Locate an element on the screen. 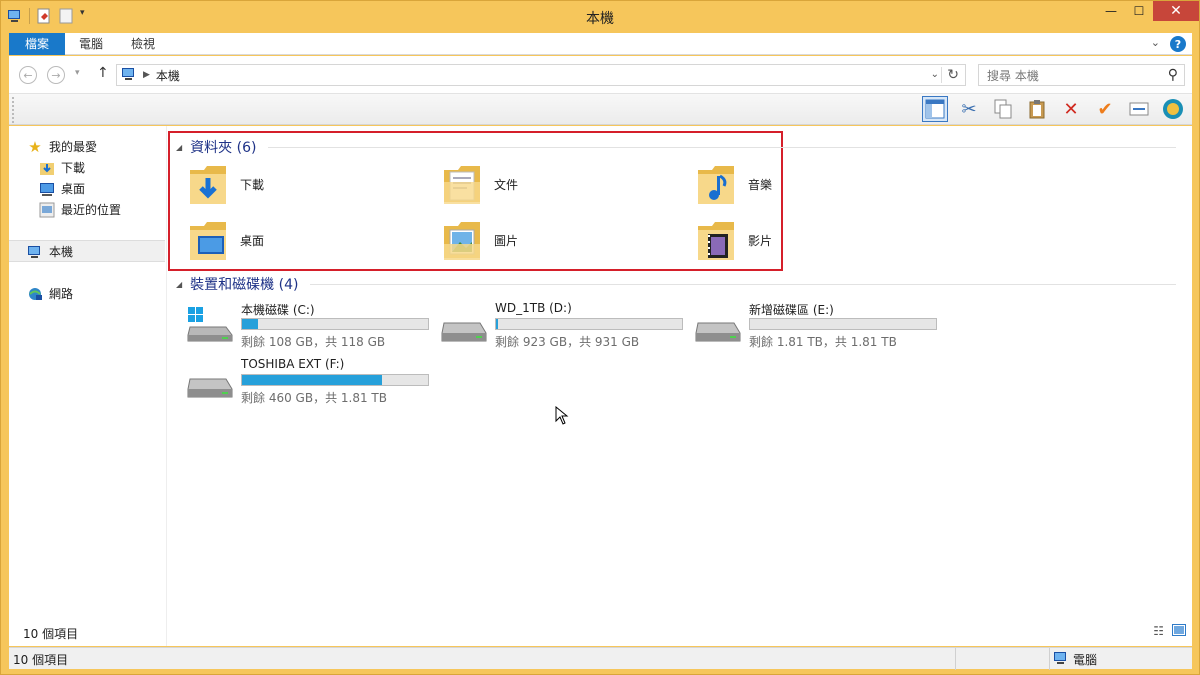  sidebar-item-recent-places: 最近的位置 is located at coordinates (80, 209).